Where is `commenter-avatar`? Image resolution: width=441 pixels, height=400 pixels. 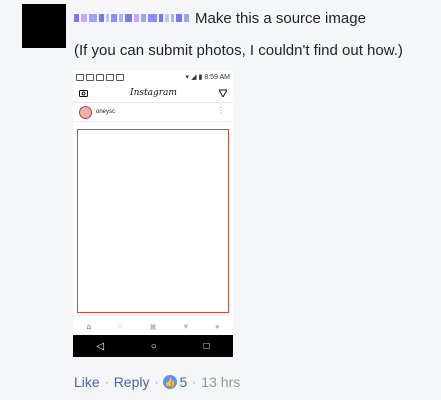
commenter-avatar is located at coordinates (44, 26).